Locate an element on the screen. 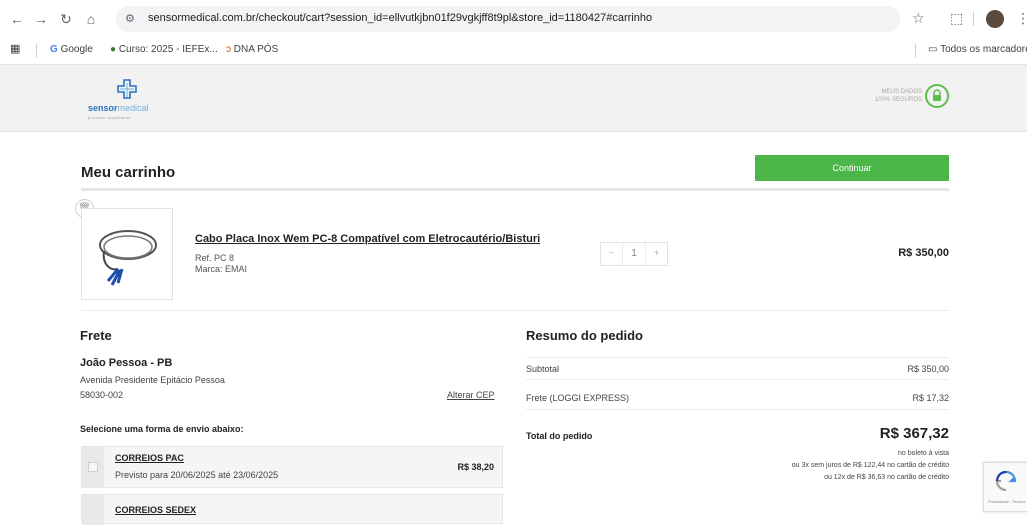 The height and width of the screenshot is (525, 1027). shipping-title: Frete is located at coordinates (96, 335).